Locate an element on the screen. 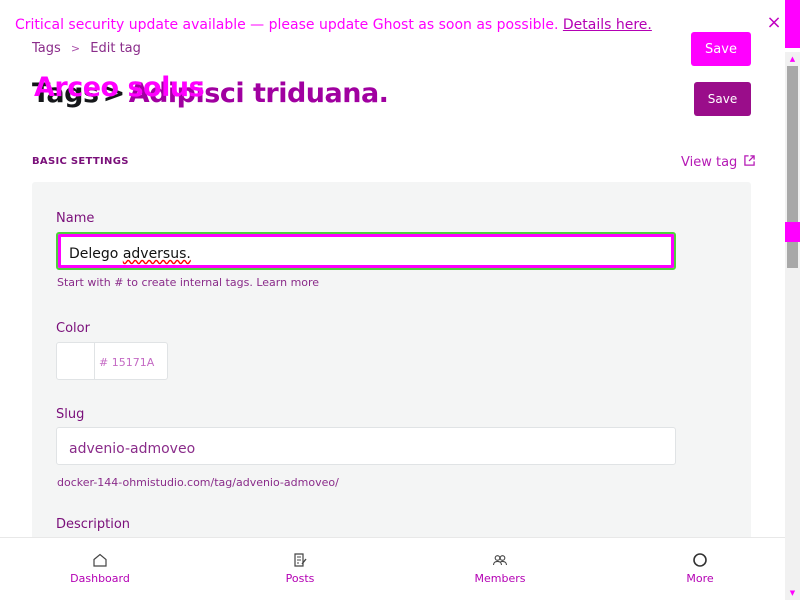 Image resolution: width=800 pixels, height=600 pixels. banner-details-link: Details here. is located at coordinates (607, 25).